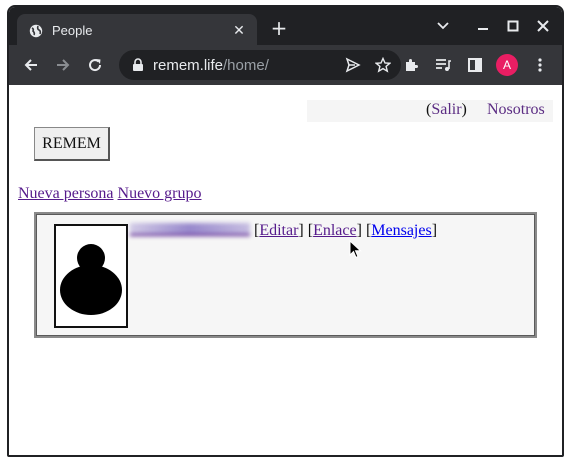 Image resolution: width=573 pixels, height=465 pixels. I want to click on send-icon, so click(353, 65).